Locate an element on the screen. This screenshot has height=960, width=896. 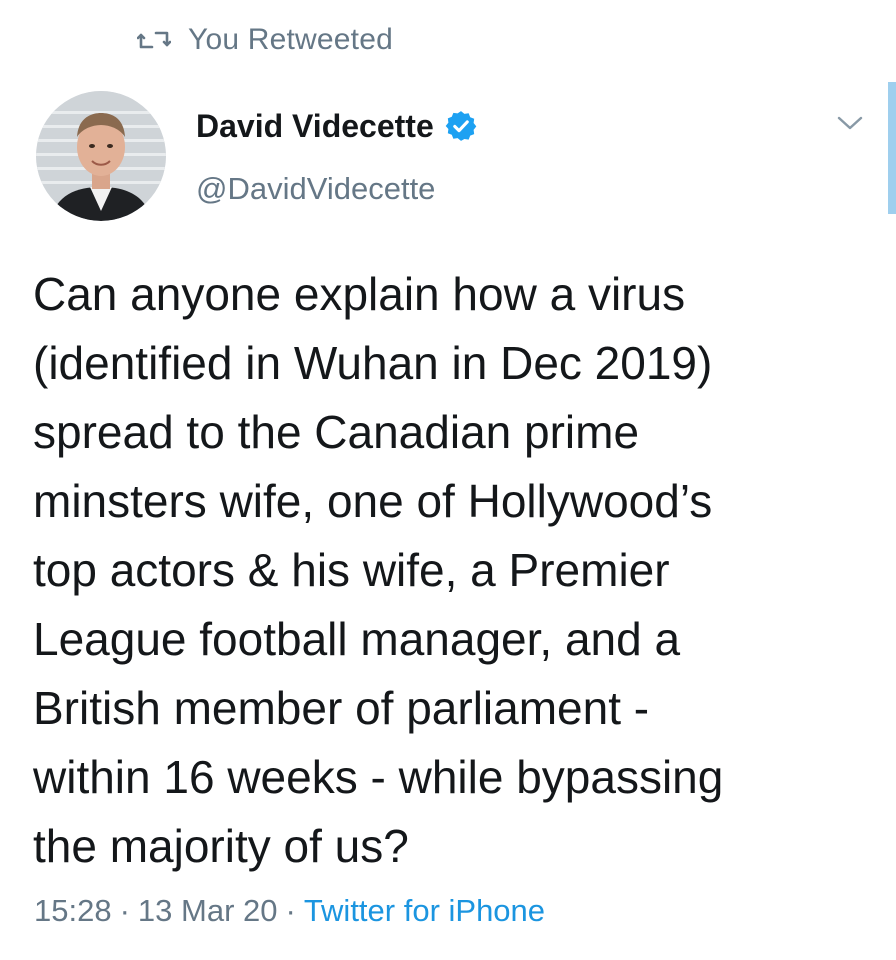
tweet-source-link: Twitter for iPhone is located at coordinates (424, 910).